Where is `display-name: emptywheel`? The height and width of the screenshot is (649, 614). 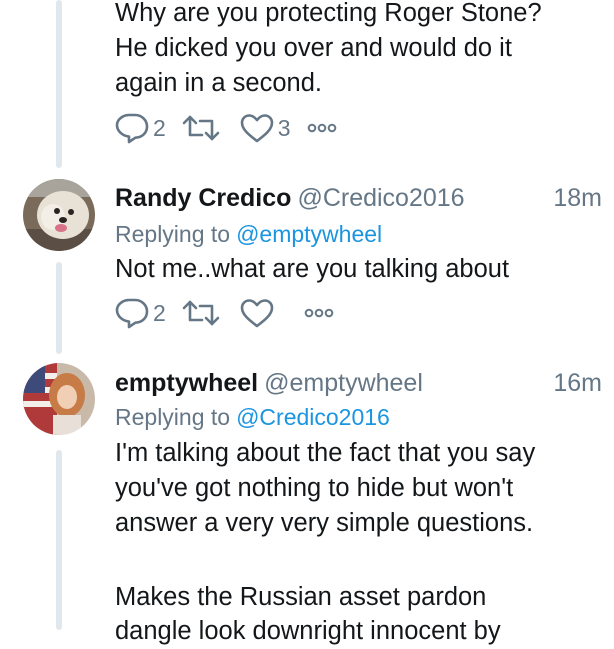
display-name: emptywheel is located at coordinates (186, 383).